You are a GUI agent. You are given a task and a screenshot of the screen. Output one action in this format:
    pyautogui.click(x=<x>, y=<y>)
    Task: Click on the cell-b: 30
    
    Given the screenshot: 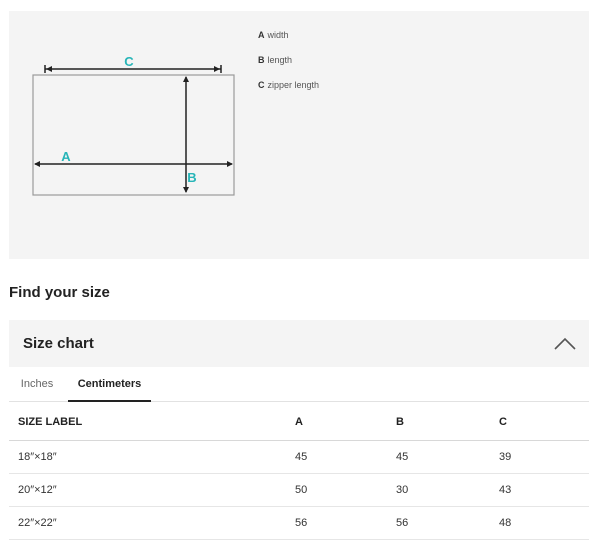 What is the action you would take?
    pyautogui.click(x=438, y=490)
    